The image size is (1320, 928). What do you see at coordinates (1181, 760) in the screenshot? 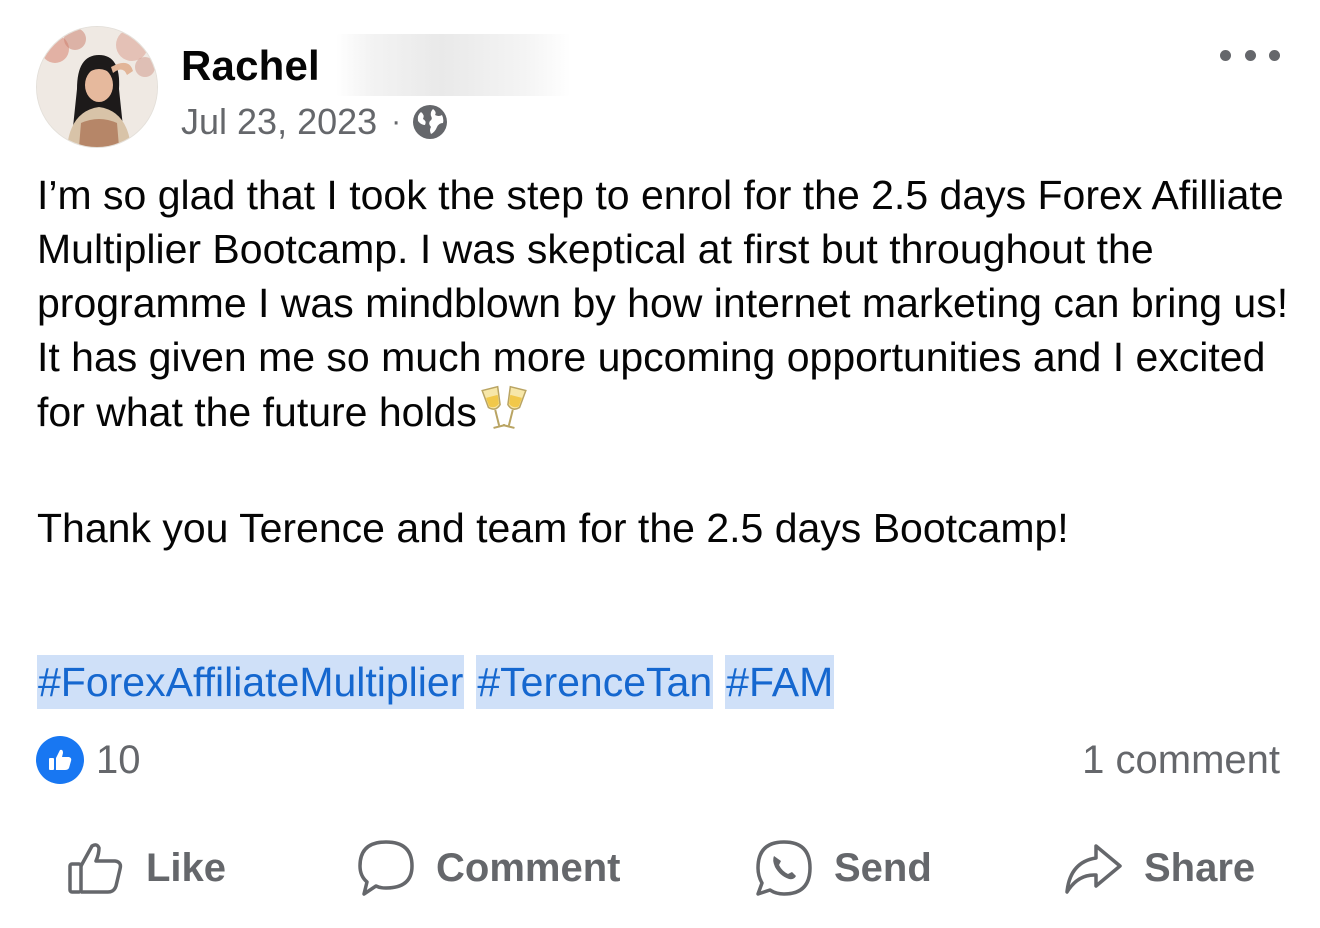
I see `comment-count: 1 comment` at bounding box center [1181, 760].